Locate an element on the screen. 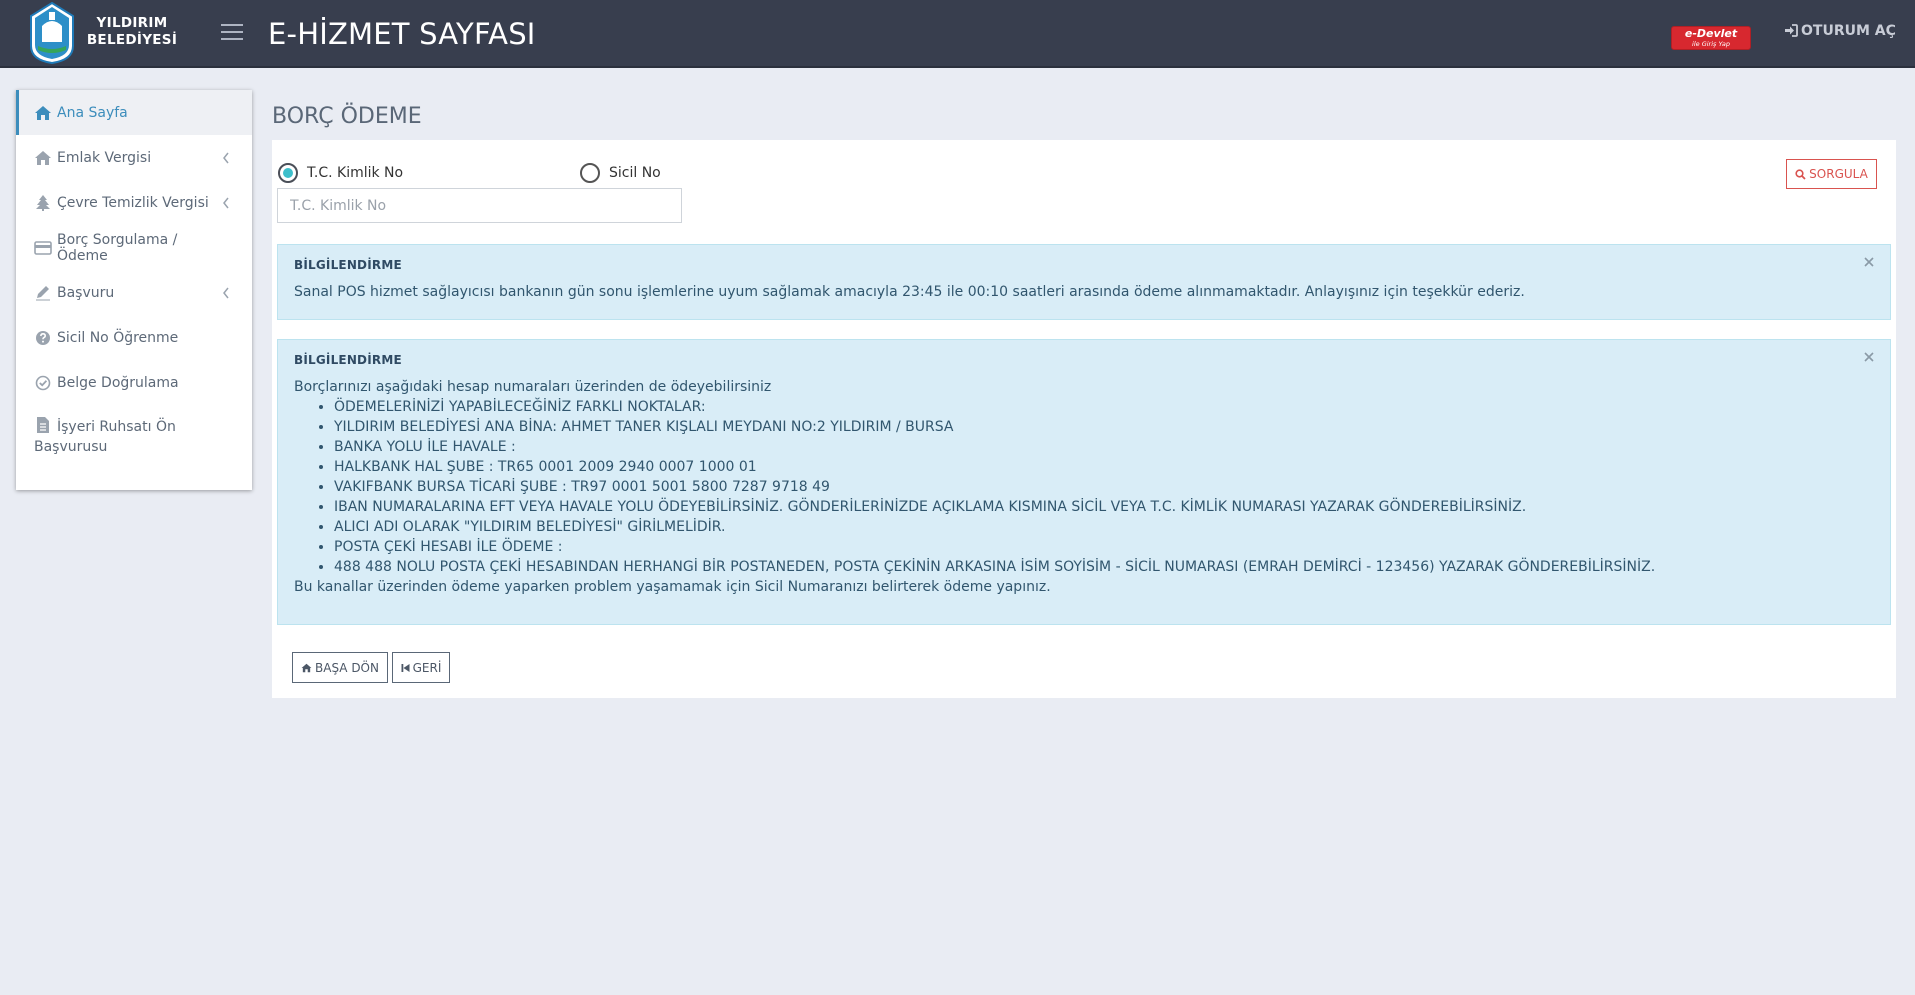 This screenshot has width=1915, height=995. sidebar-item-label: Borç Sorgulama / Ödeme is located at coordinates (117, 247).